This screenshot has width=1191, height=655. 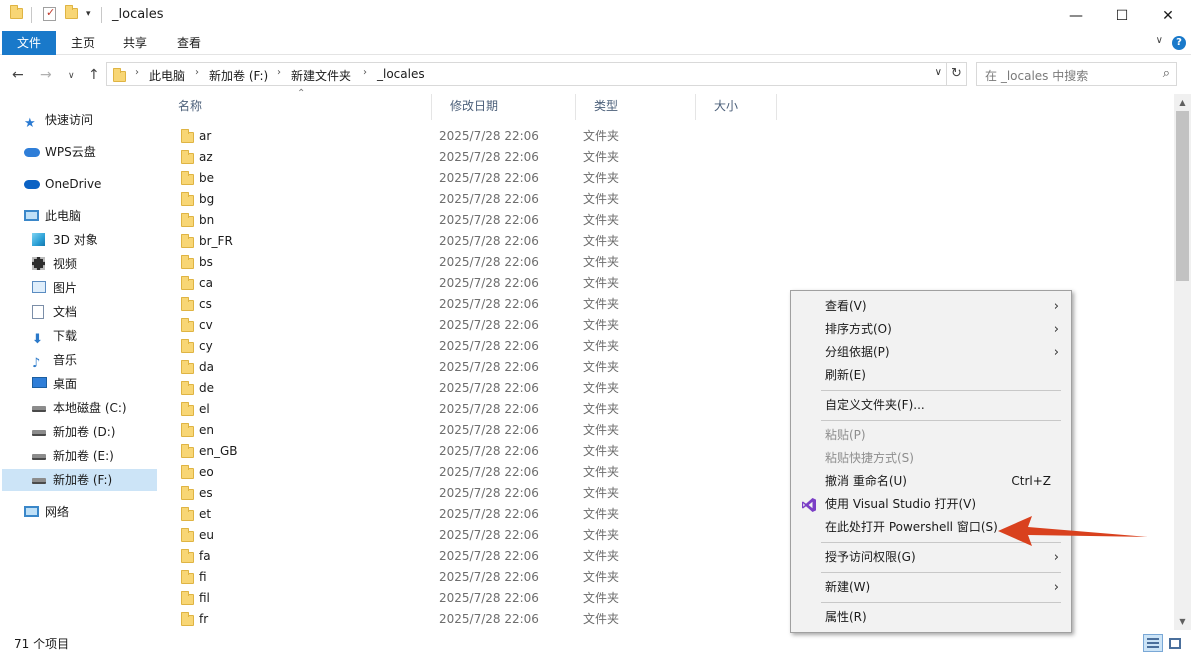 What do you see at coordinates (931, 306) in the screenshot?
I see `menu-item-view: 查看(V) ›` at bounding box center [931, 306].